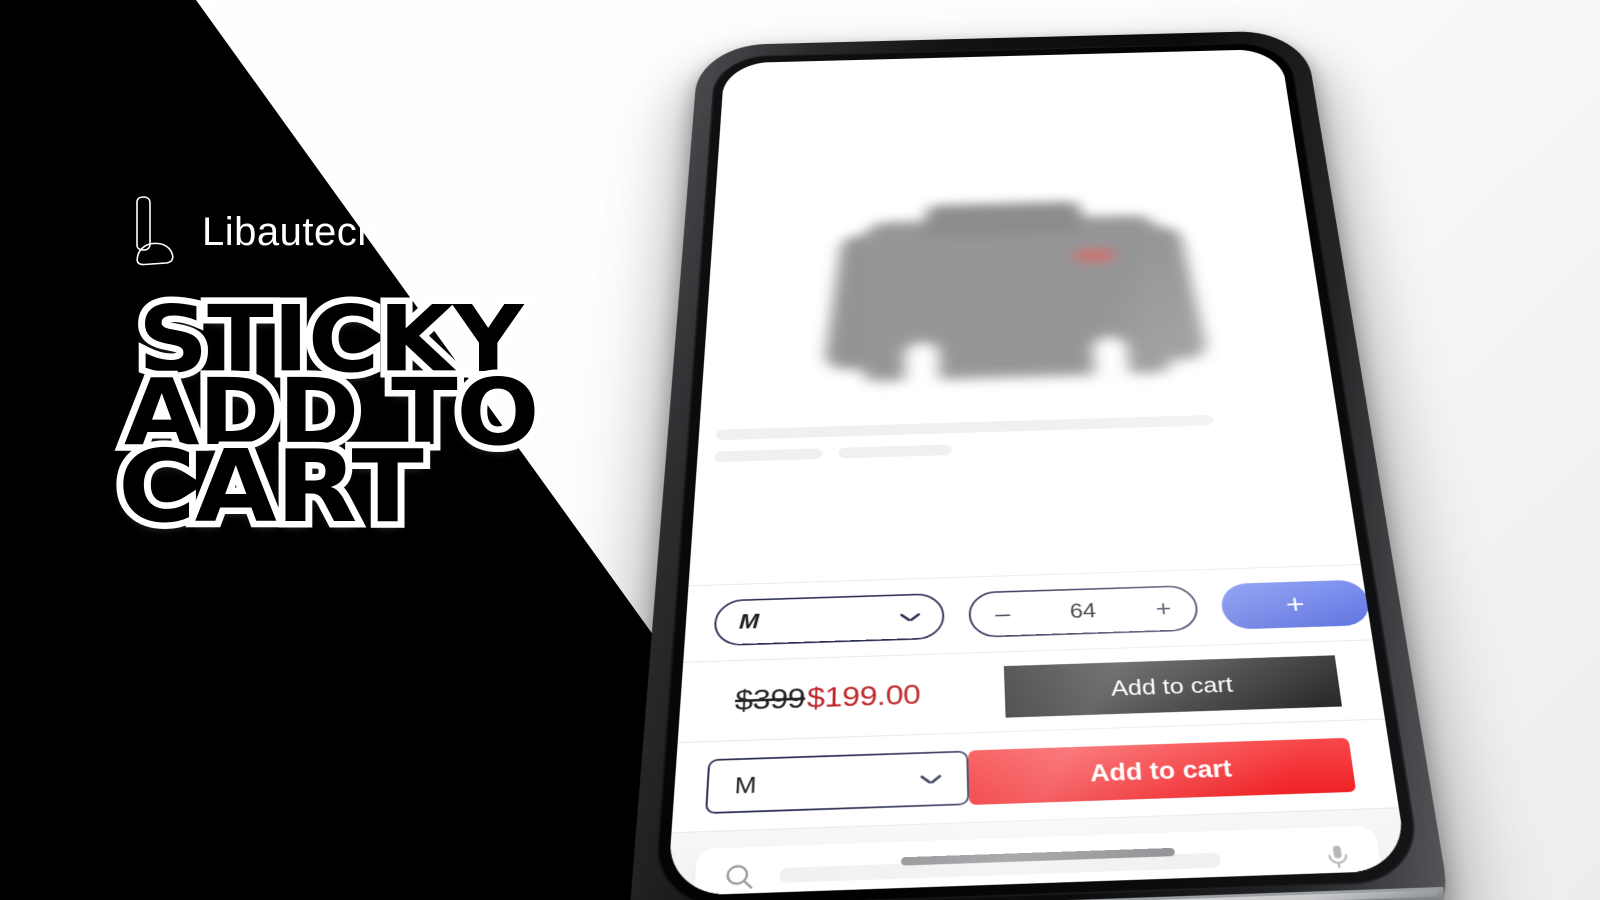 The width and height of the screenshot is (1600, 900). I want to click on quantity-stepper: – 64 +, so click(1084, 611).